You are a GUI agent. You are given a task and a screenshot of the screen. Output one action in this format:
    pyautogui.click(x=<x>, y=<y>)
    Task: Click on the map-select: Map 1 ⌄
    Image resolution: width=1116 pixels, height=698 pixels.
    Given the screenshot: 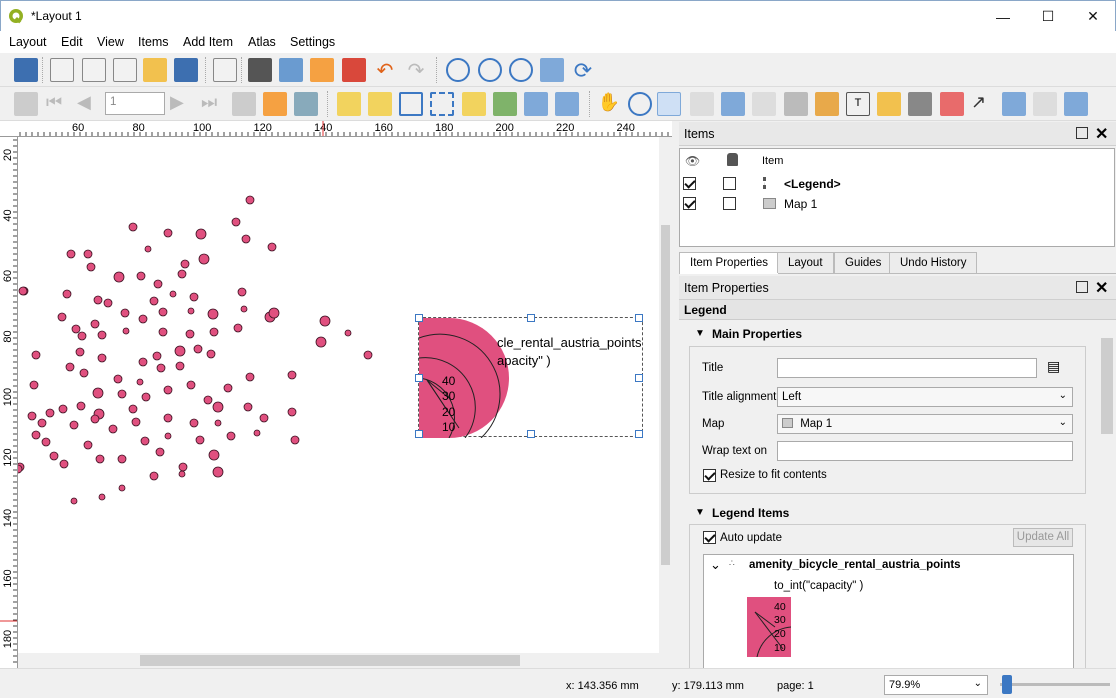 What is the action you would take?
    pyautogui.click(x=925, y=424)
    